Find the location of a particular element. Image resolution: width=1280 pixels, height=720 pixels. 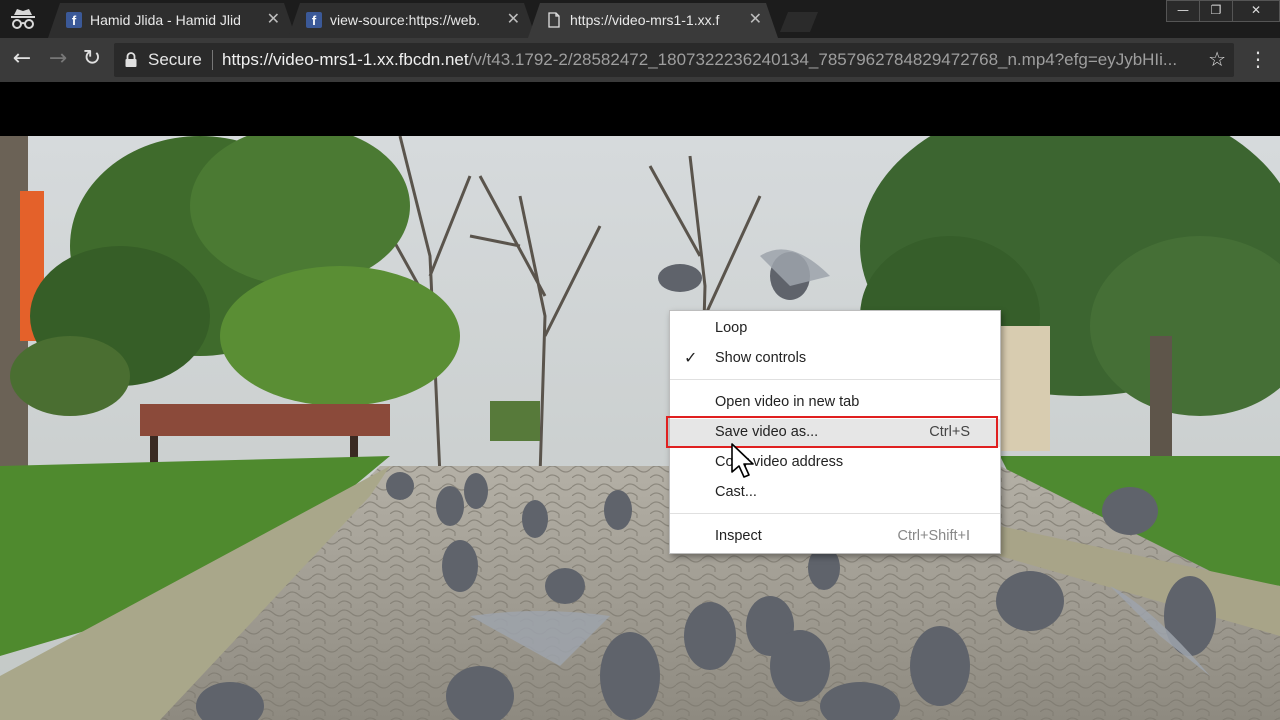

close-window-icon: ✕ is located at coordinates (1256, 11).